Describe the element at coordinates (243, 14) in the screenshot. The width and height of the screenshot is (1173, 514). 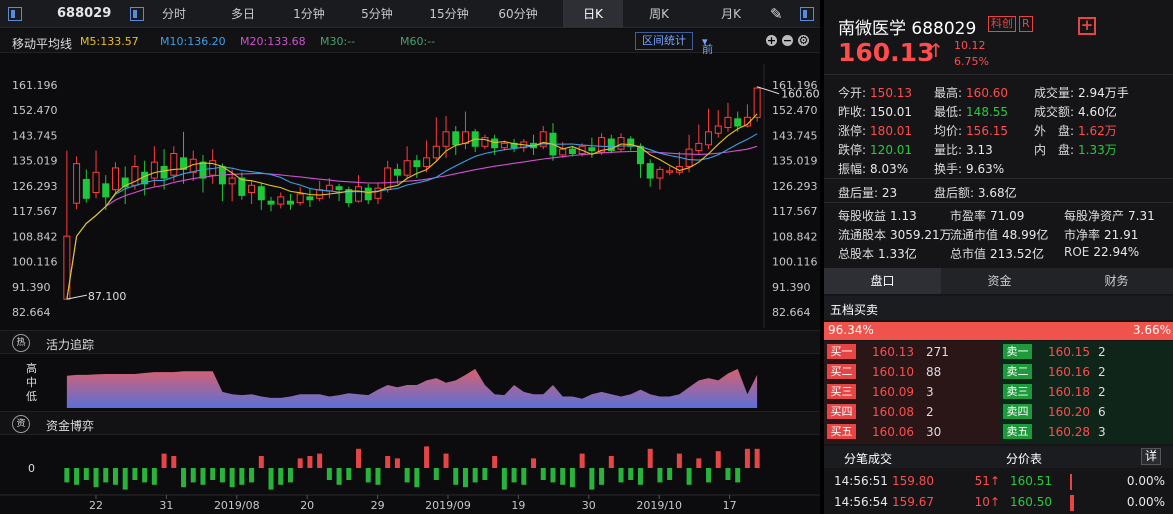
I see `tab-1: 多日` at that location.